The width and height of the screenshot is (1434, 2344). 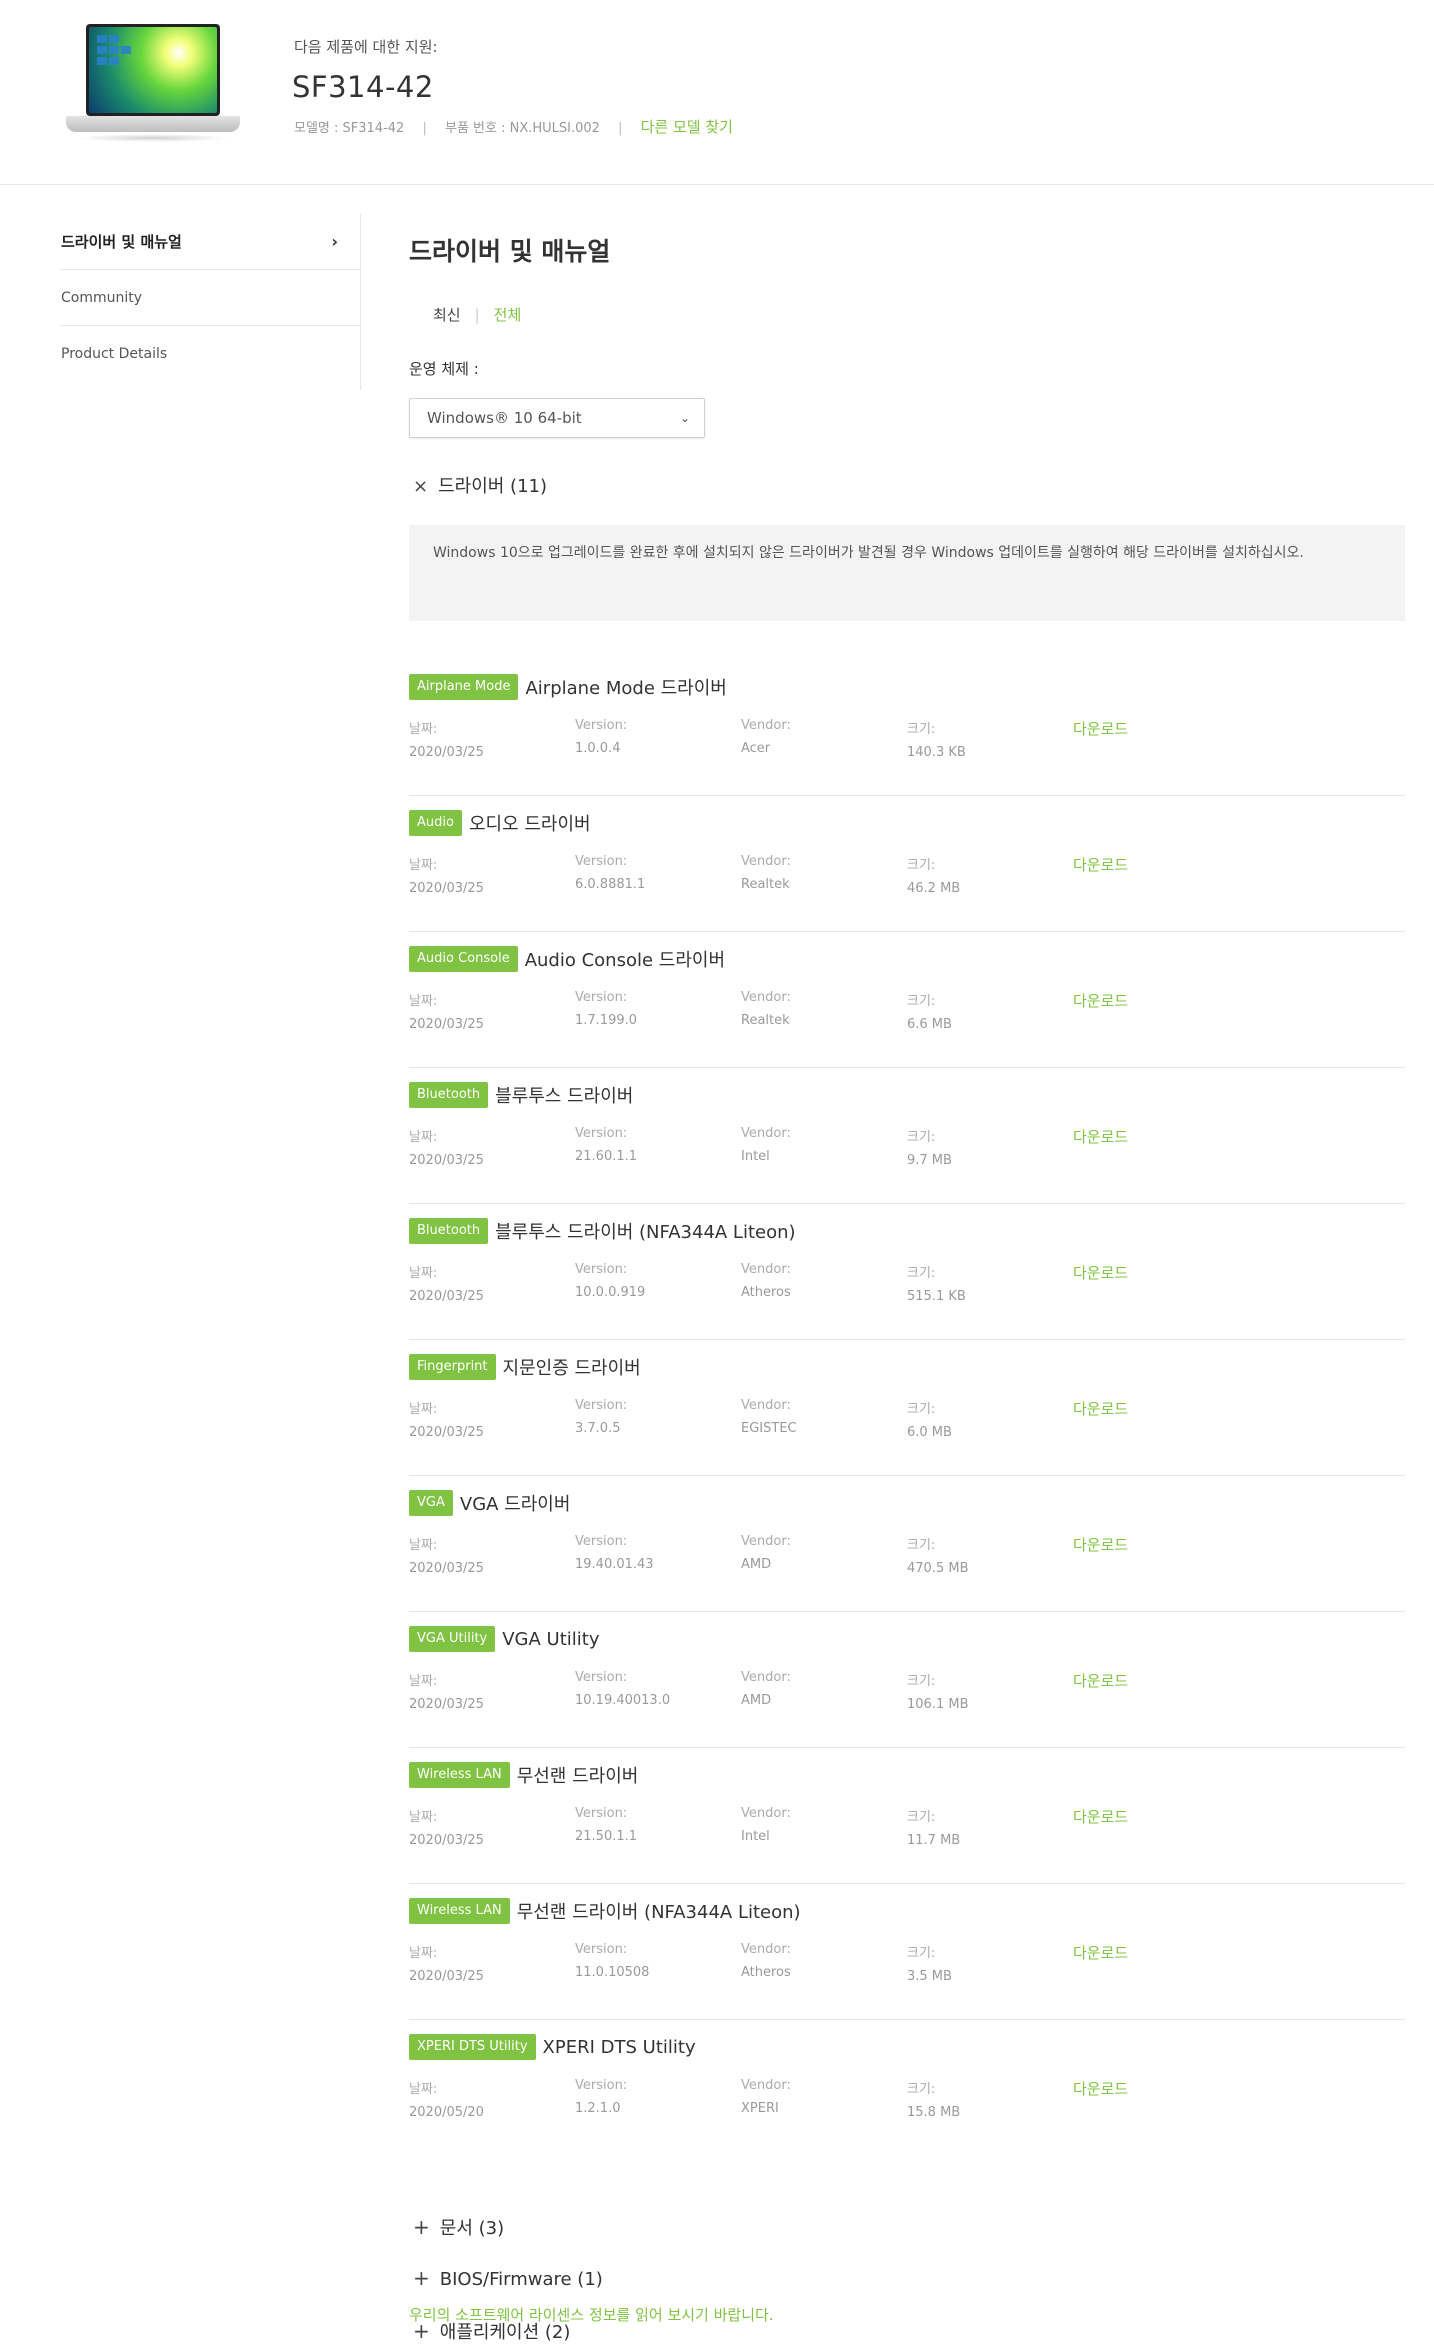 What do you see at coordinates (363, 87) in the screenshot?
I see `model-title: SF314-42` at bounding box center [363, 87].